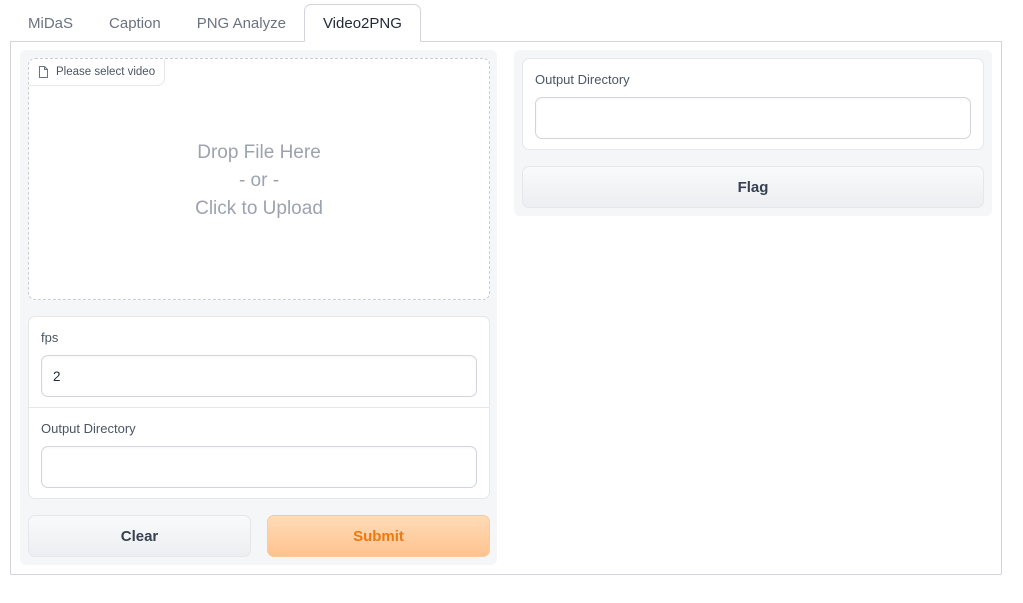 The image size is (1023, 603). What do you see at coordinates (753, 187) in the screenshot?
I see `flag-button: Flag` at bounding box center [753, 187].